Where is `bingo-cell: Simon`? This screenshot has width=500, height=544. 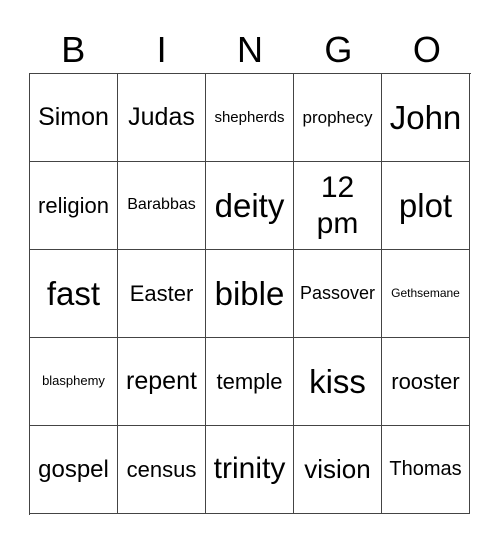 bingo-cell: Simon is located at coordinates (74, 118).